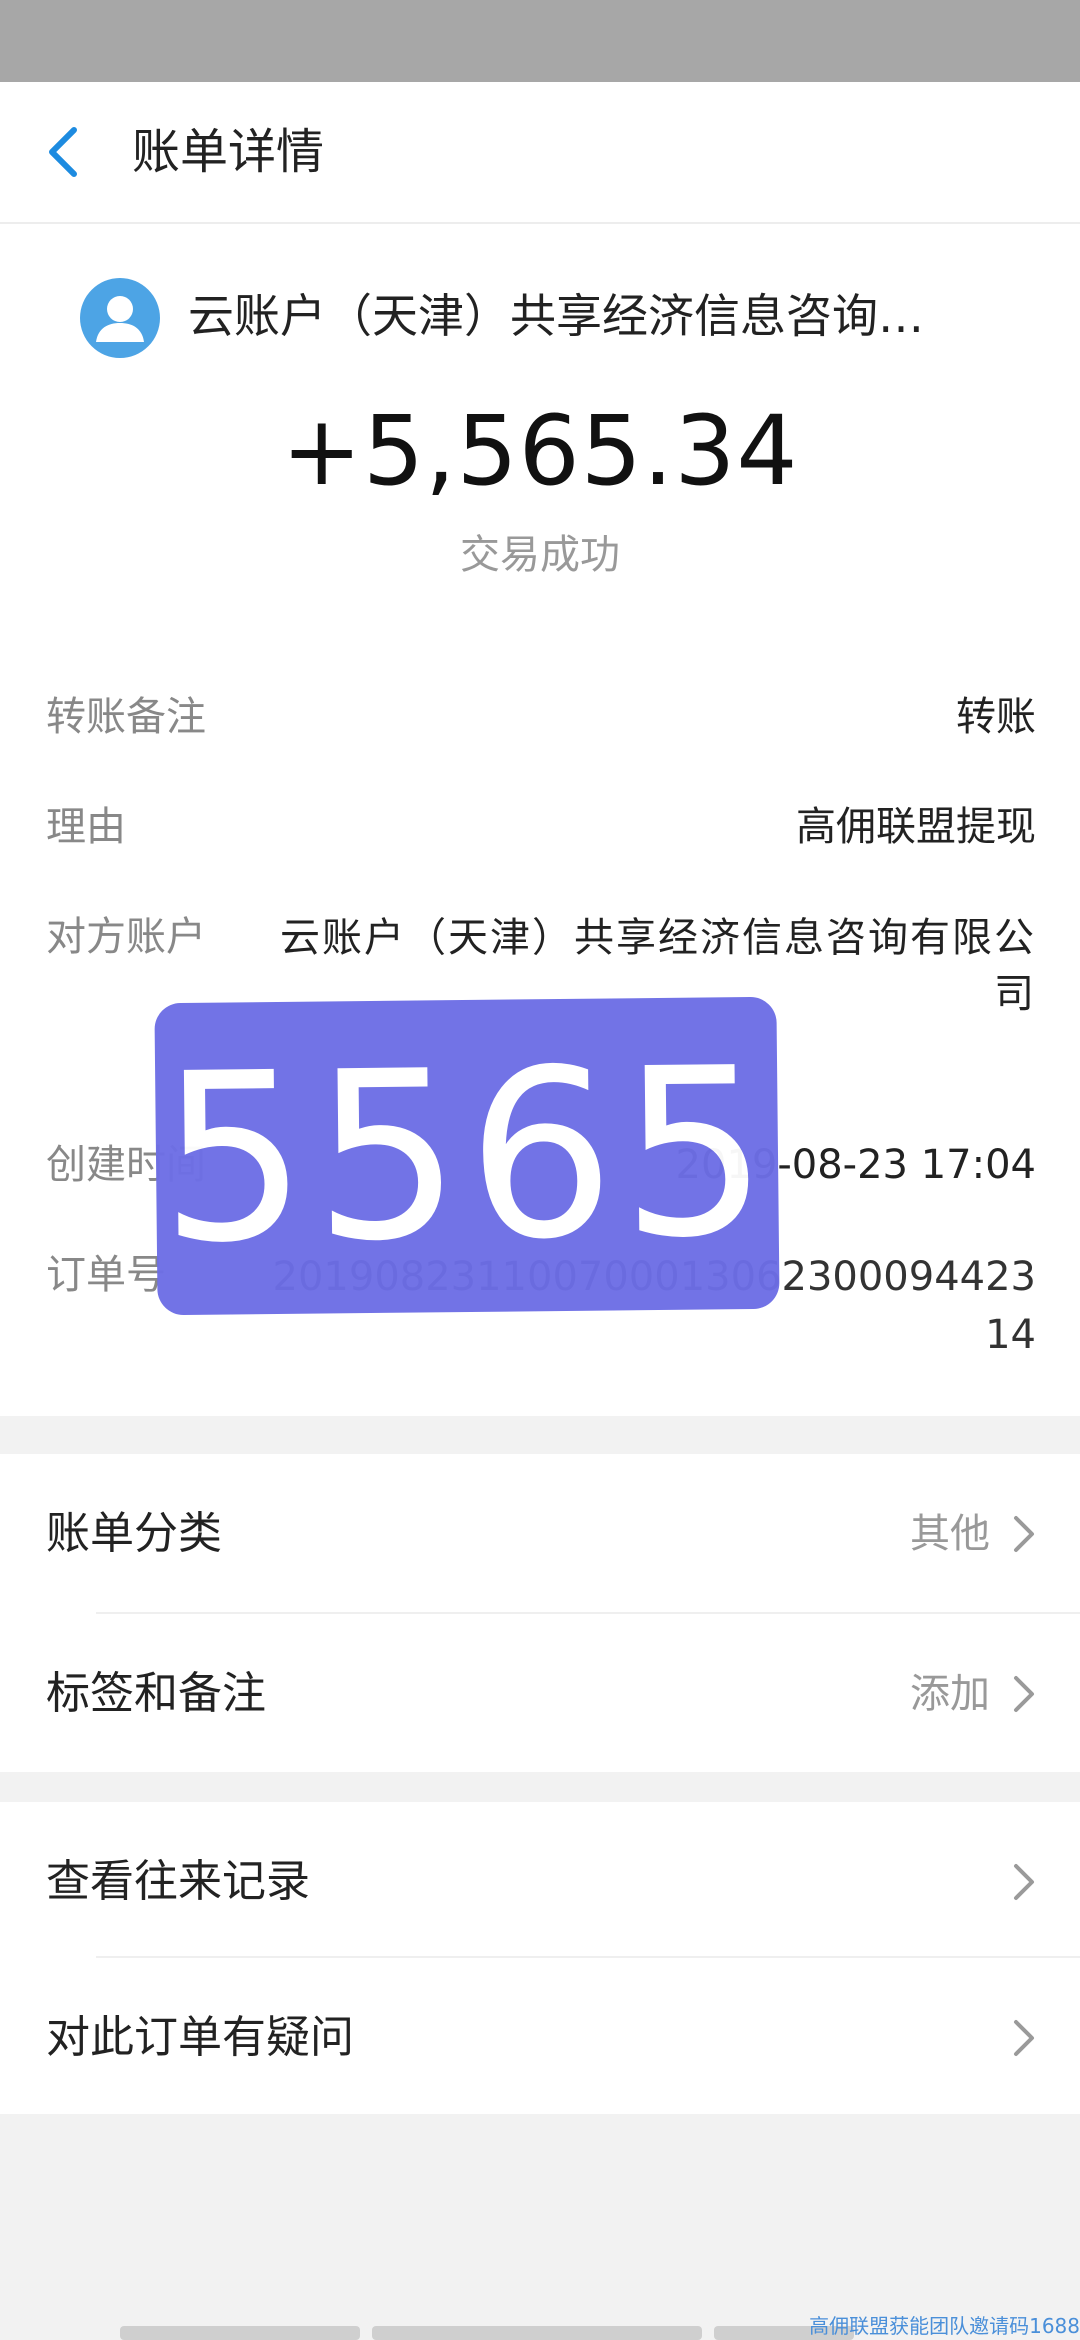 The width and height of the screenshot is (1080, 2340). What do you see at coordinates (540, 451) in the screenshot?
I see `transaction-amount: +5,565.34` at bounding box center [540, 451].